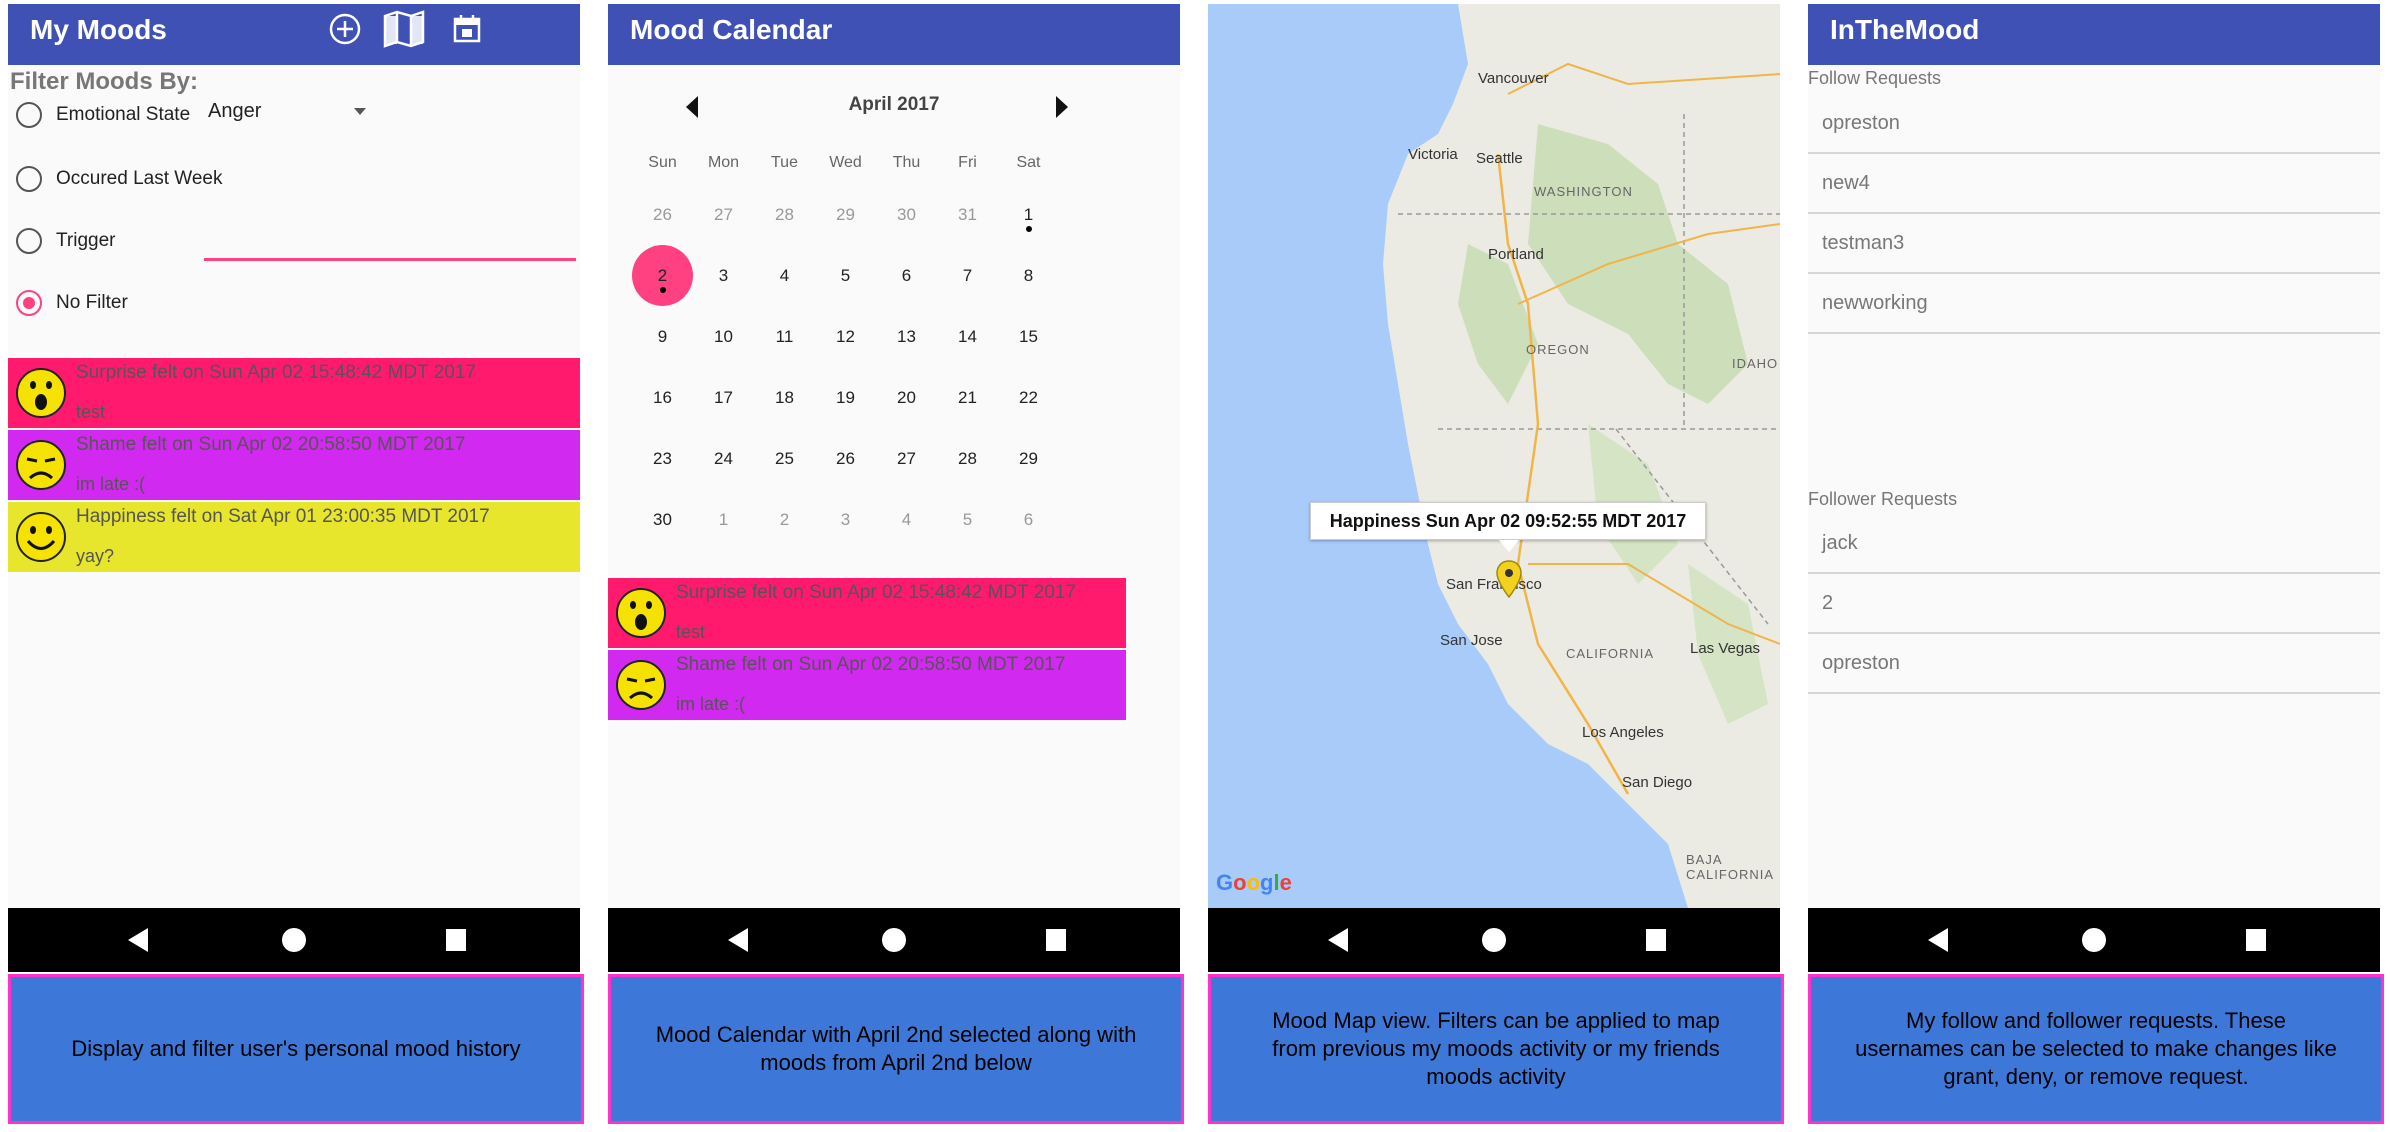 Image resolution: width=2390 pixels, height=1132 pixels. Describe the element at coordinates (2094, 34) in the screenshot. I see `app-bar: InTheMood` at that location.